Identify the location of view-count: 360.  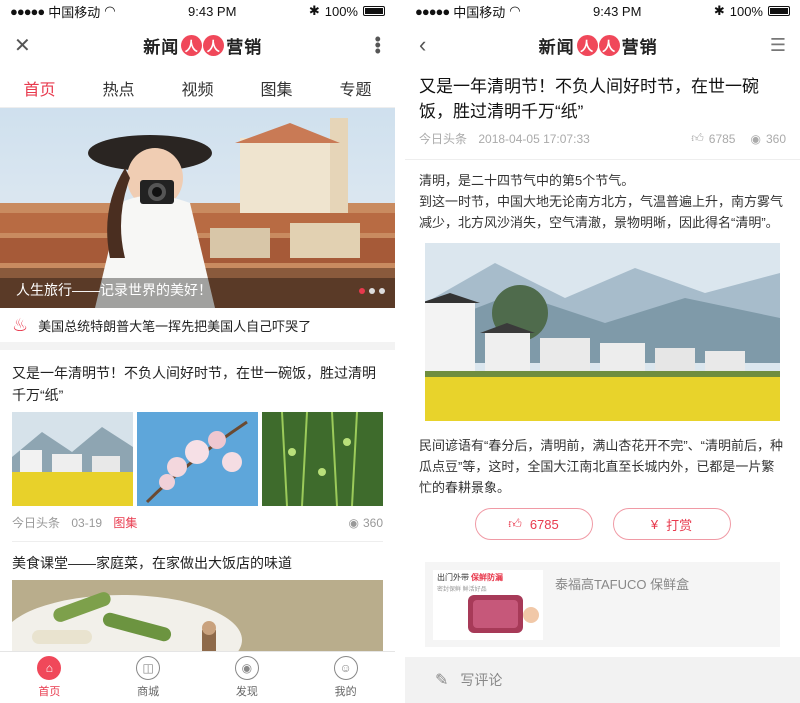
(775, 138).